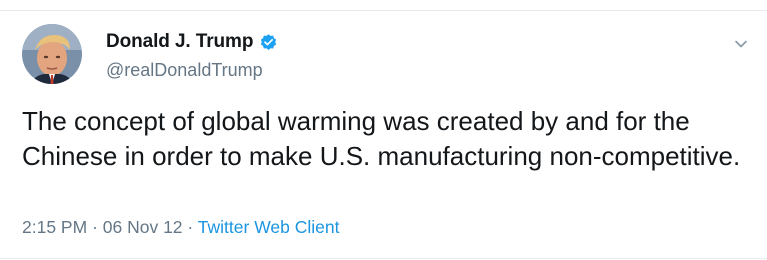 Image resolution: width=767 pixels, height=260 pixels. Describe the element at coordinates (383, 10) in the screenshot. I see `top-divider` at that location.